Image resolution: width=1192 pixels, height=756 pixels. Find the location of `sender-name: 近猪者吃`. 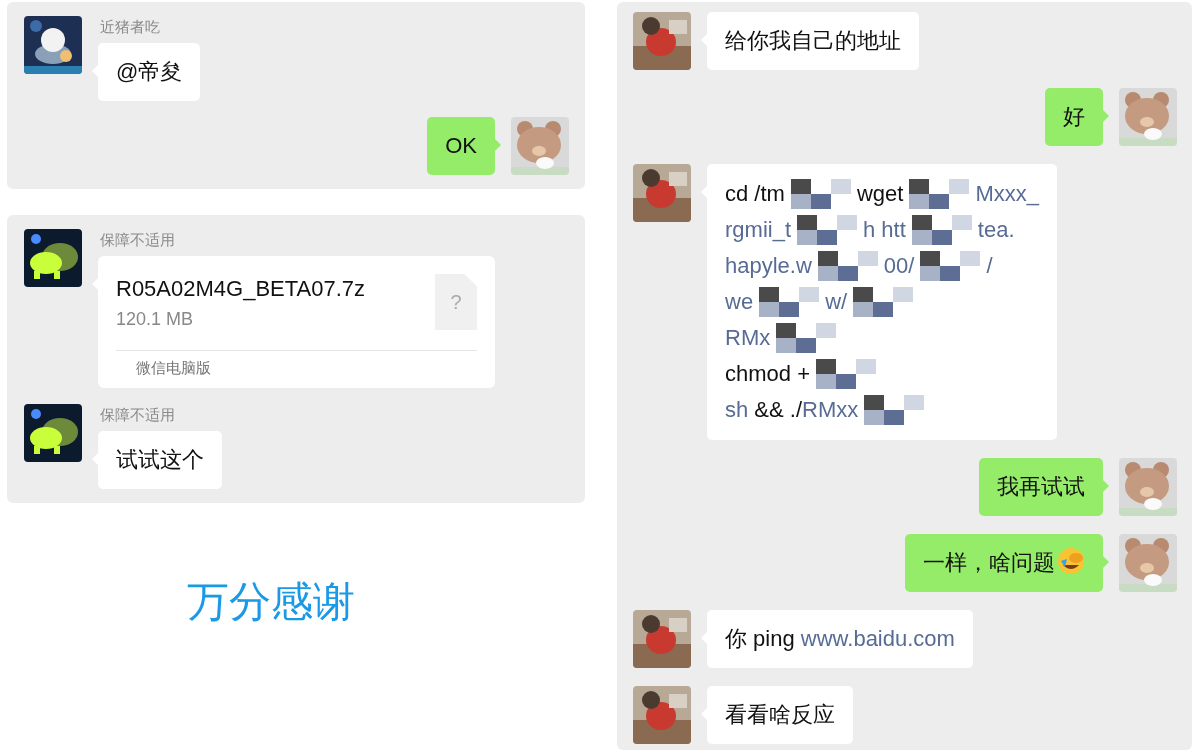

sender-name: 近猪者吃 is located at coordinates (130, 27).